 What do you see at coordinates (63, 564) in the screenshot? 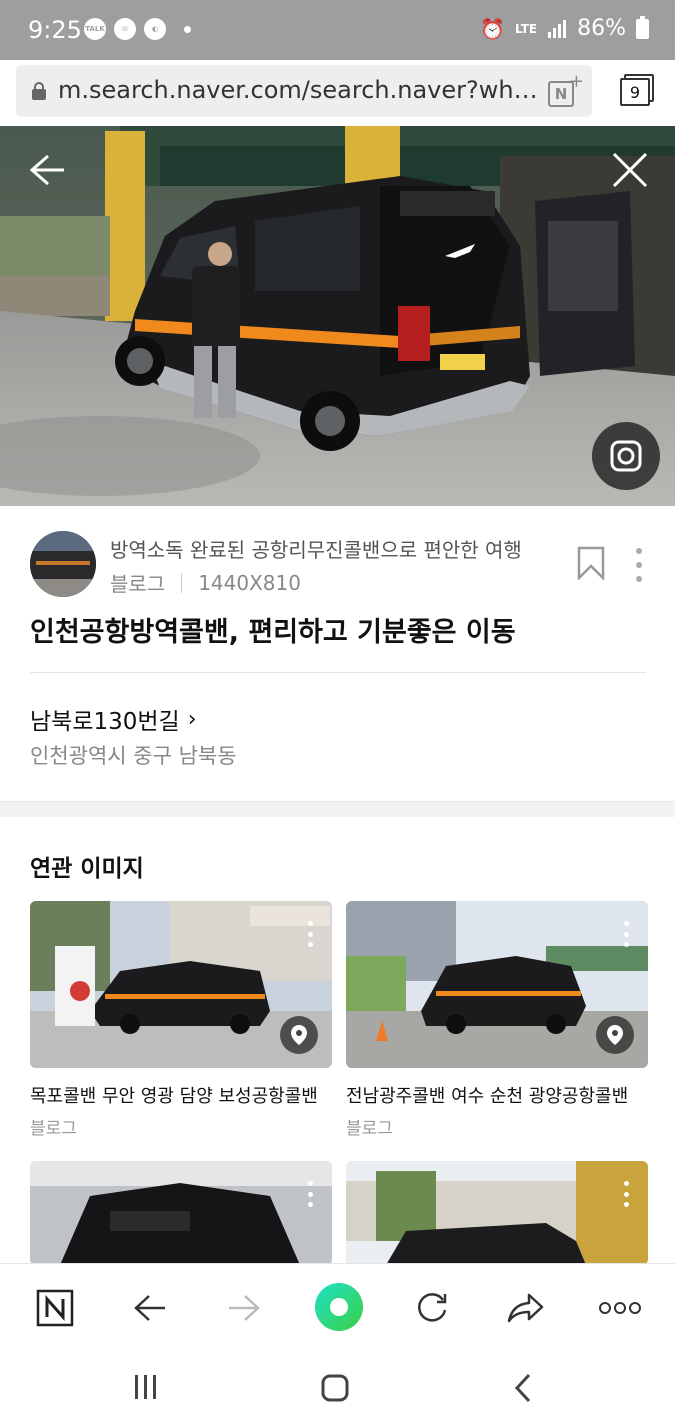
I see `source-thumbnail` at bounding box center [63, 564].